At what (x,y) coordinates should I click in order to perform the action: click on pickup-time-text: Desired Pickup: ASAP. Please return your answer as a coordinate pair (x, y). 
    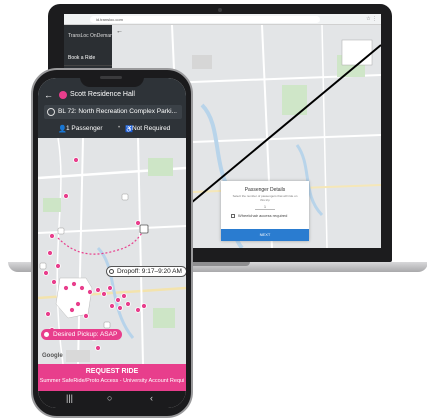
    Looking at the image, I should click on (85, 334).